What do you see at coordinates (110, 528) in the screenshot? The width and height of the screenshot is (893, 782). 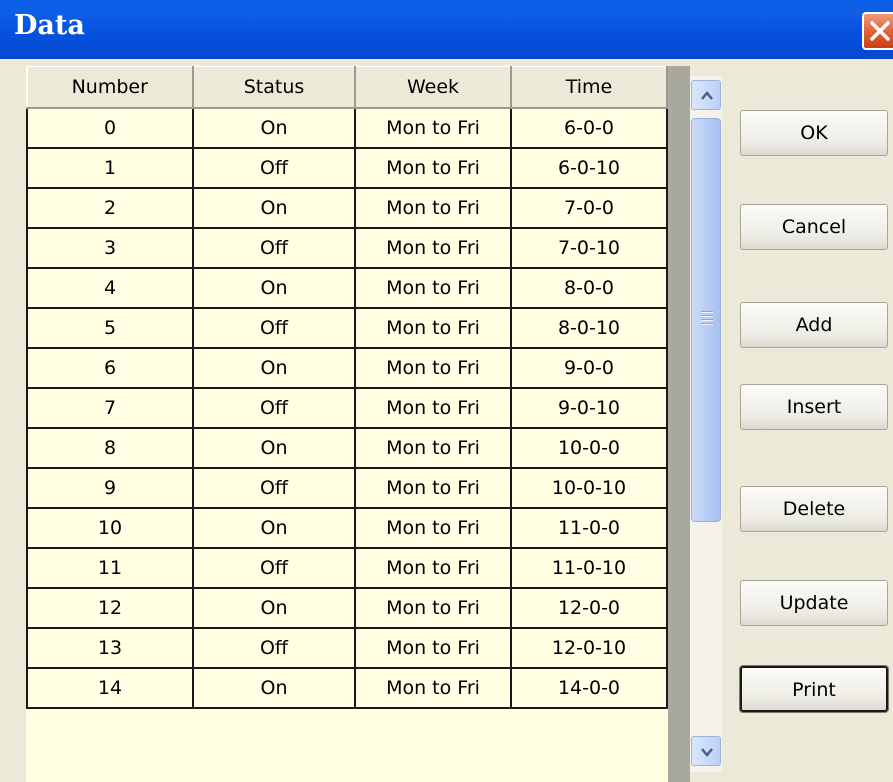 I see `cell-number: 10` at bounding box center [110, 528].